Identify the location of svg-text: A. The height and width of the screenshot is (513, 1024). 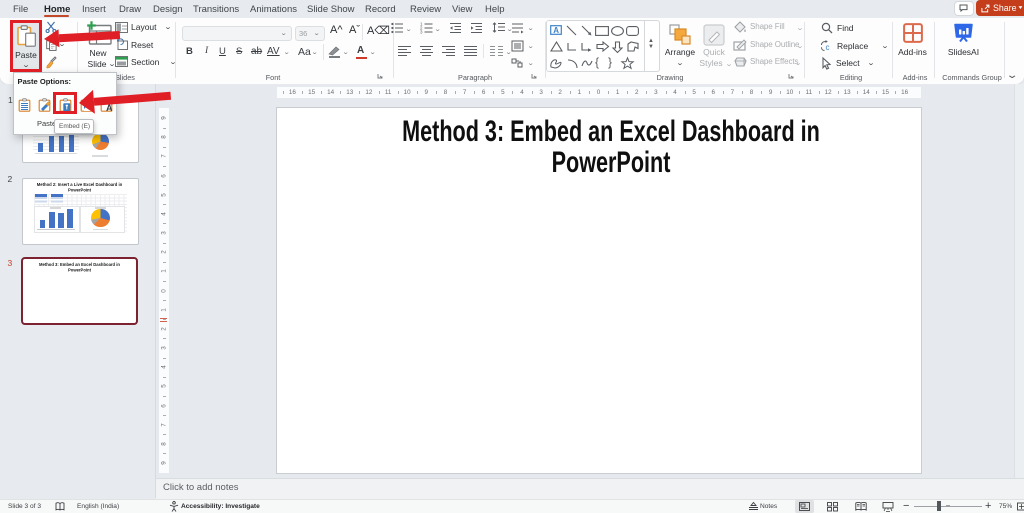
(556, 30).